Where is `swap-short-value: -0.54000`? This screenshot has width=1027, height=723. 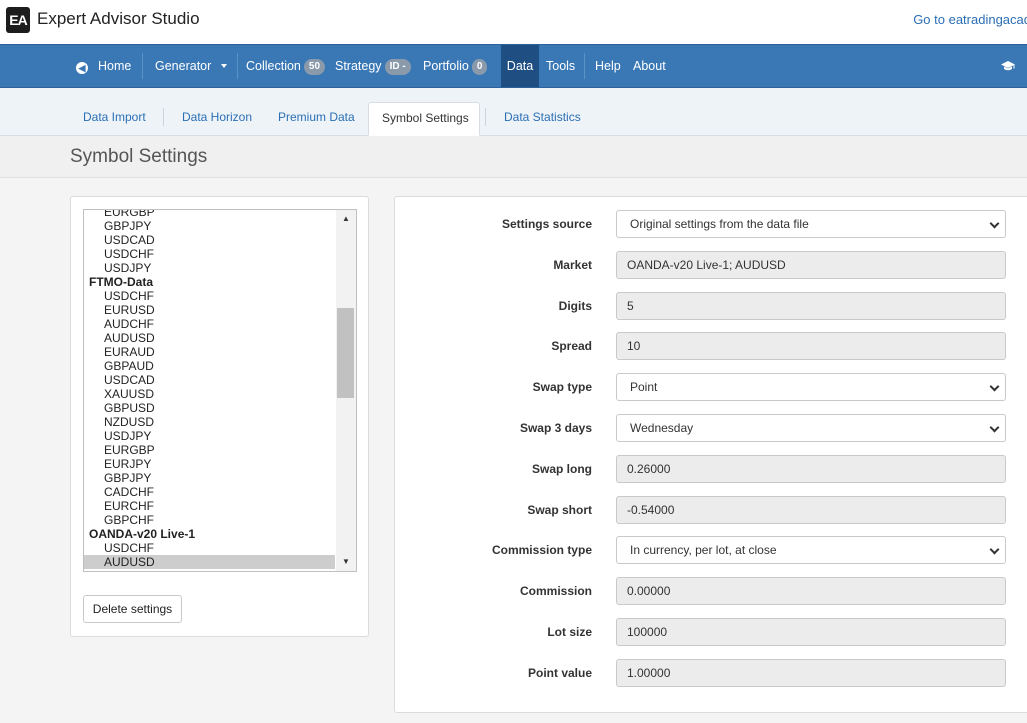 swap-short-value: -0.54000 is located at coordinates (651, 509).